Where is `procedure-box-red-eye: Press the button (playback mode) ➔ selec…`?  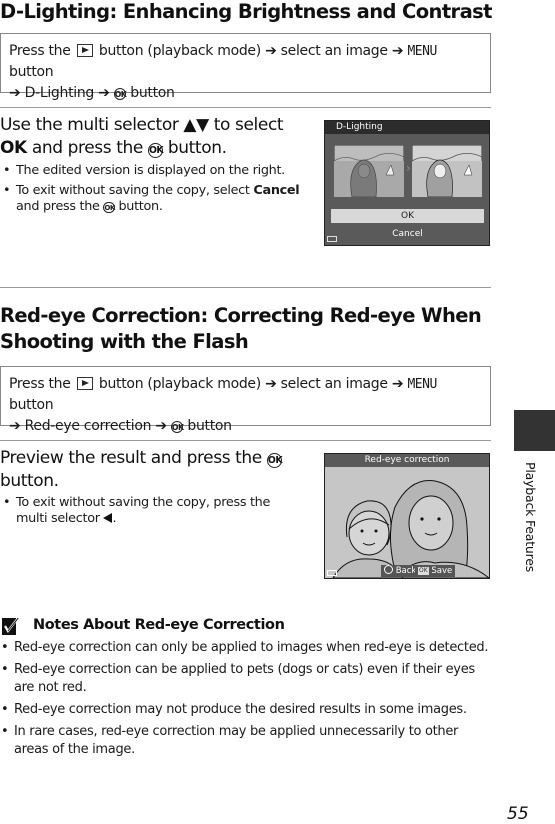 procedure-box-red-eye: Press the button (playback mode) ➔ selec… is located at coordinates (245, 400).